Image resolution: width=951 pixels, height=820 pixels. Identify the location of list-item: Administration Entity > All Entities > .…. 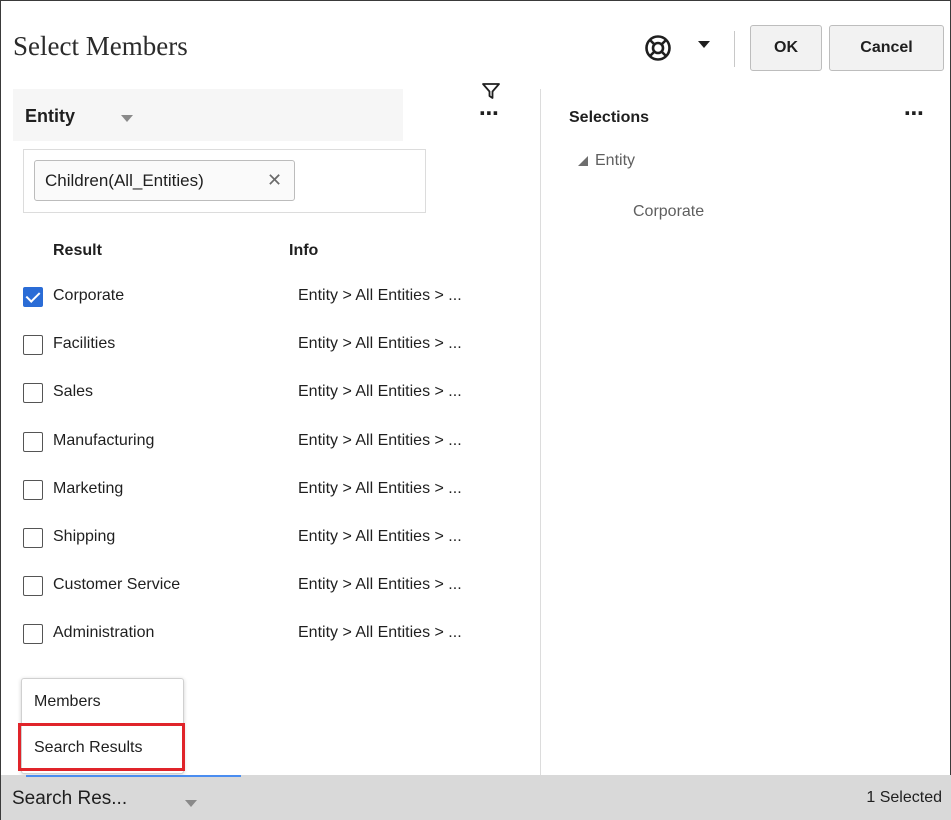
(270, 634).